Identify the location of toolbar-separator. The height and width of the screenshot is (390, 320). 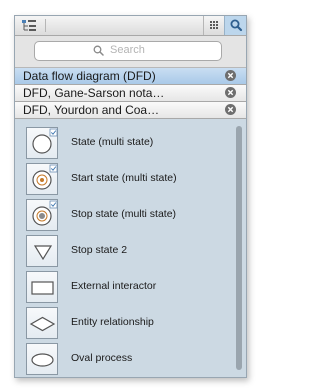
(45, 25).